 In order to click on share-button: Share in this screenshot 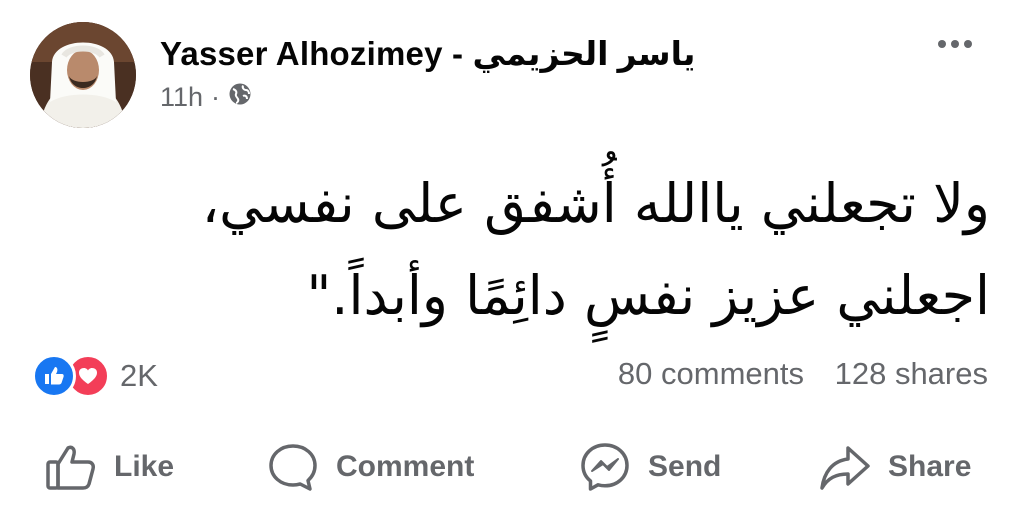, I will do `click(894, 467)`.